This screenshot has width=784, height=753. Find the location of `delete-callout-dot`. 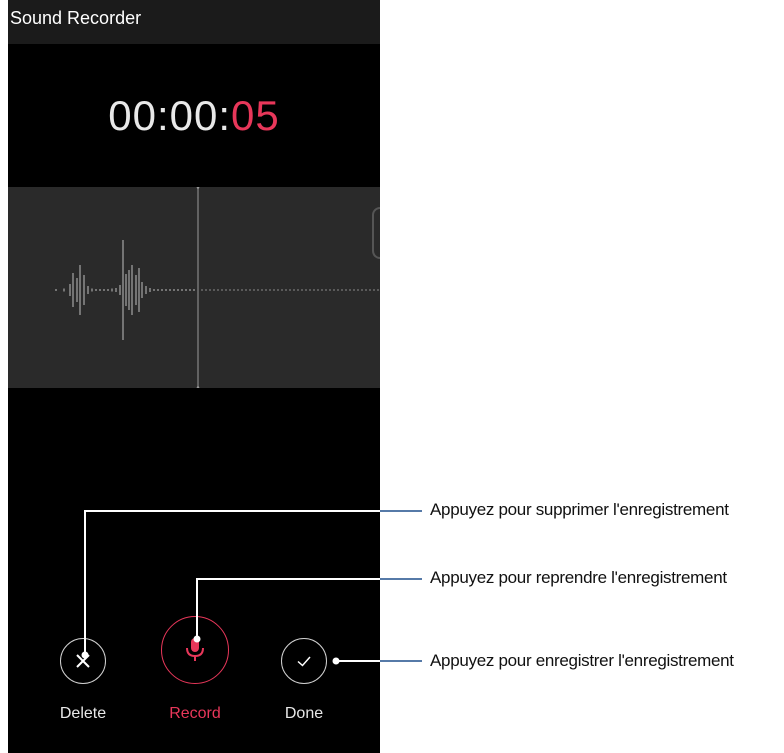

delete-callout-dot is located at coordinates (85, 655).